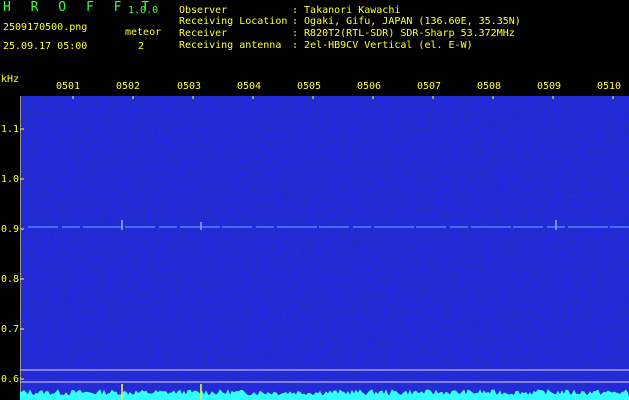  I want to click on x-tick-0504: 0504, so click(249, 86).